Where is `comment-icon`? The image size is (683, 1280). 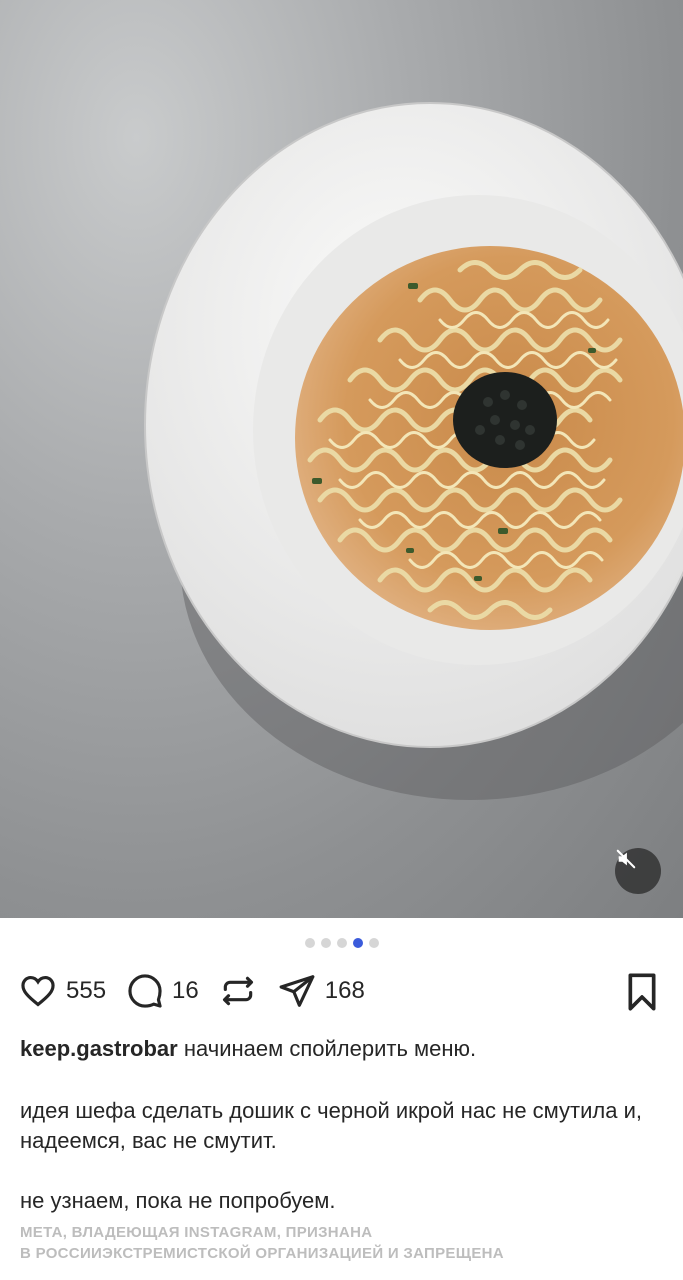
comment-icon is located at coordinates (145, 991).